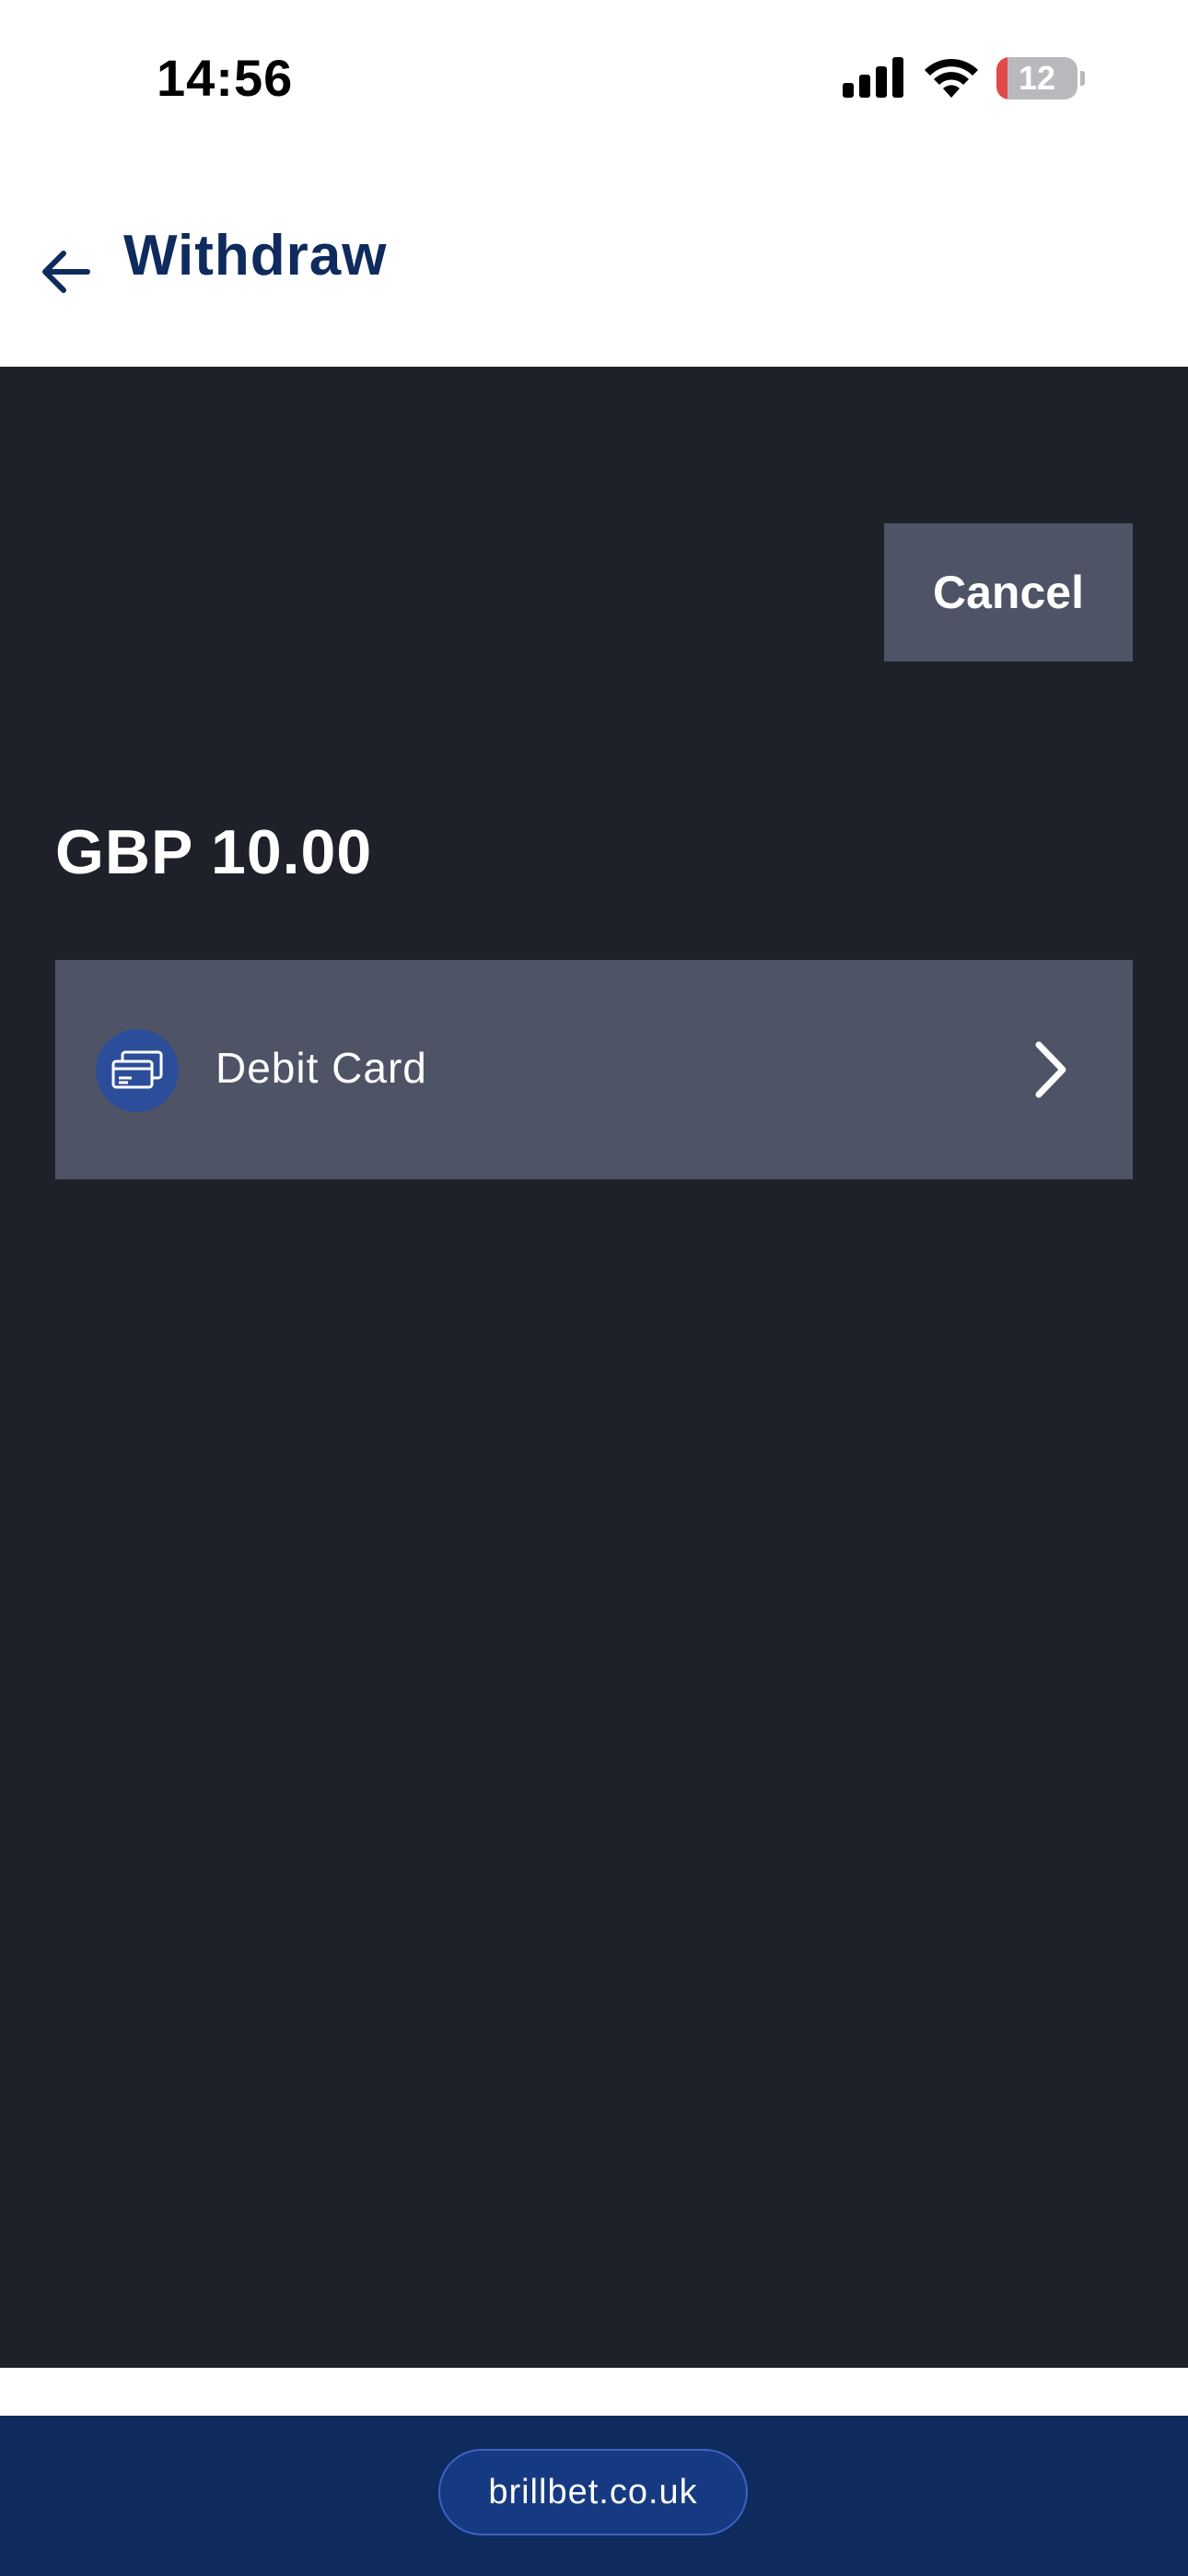  I want to click on withdraw-amount: GBP 10.00, so click(214, 852).